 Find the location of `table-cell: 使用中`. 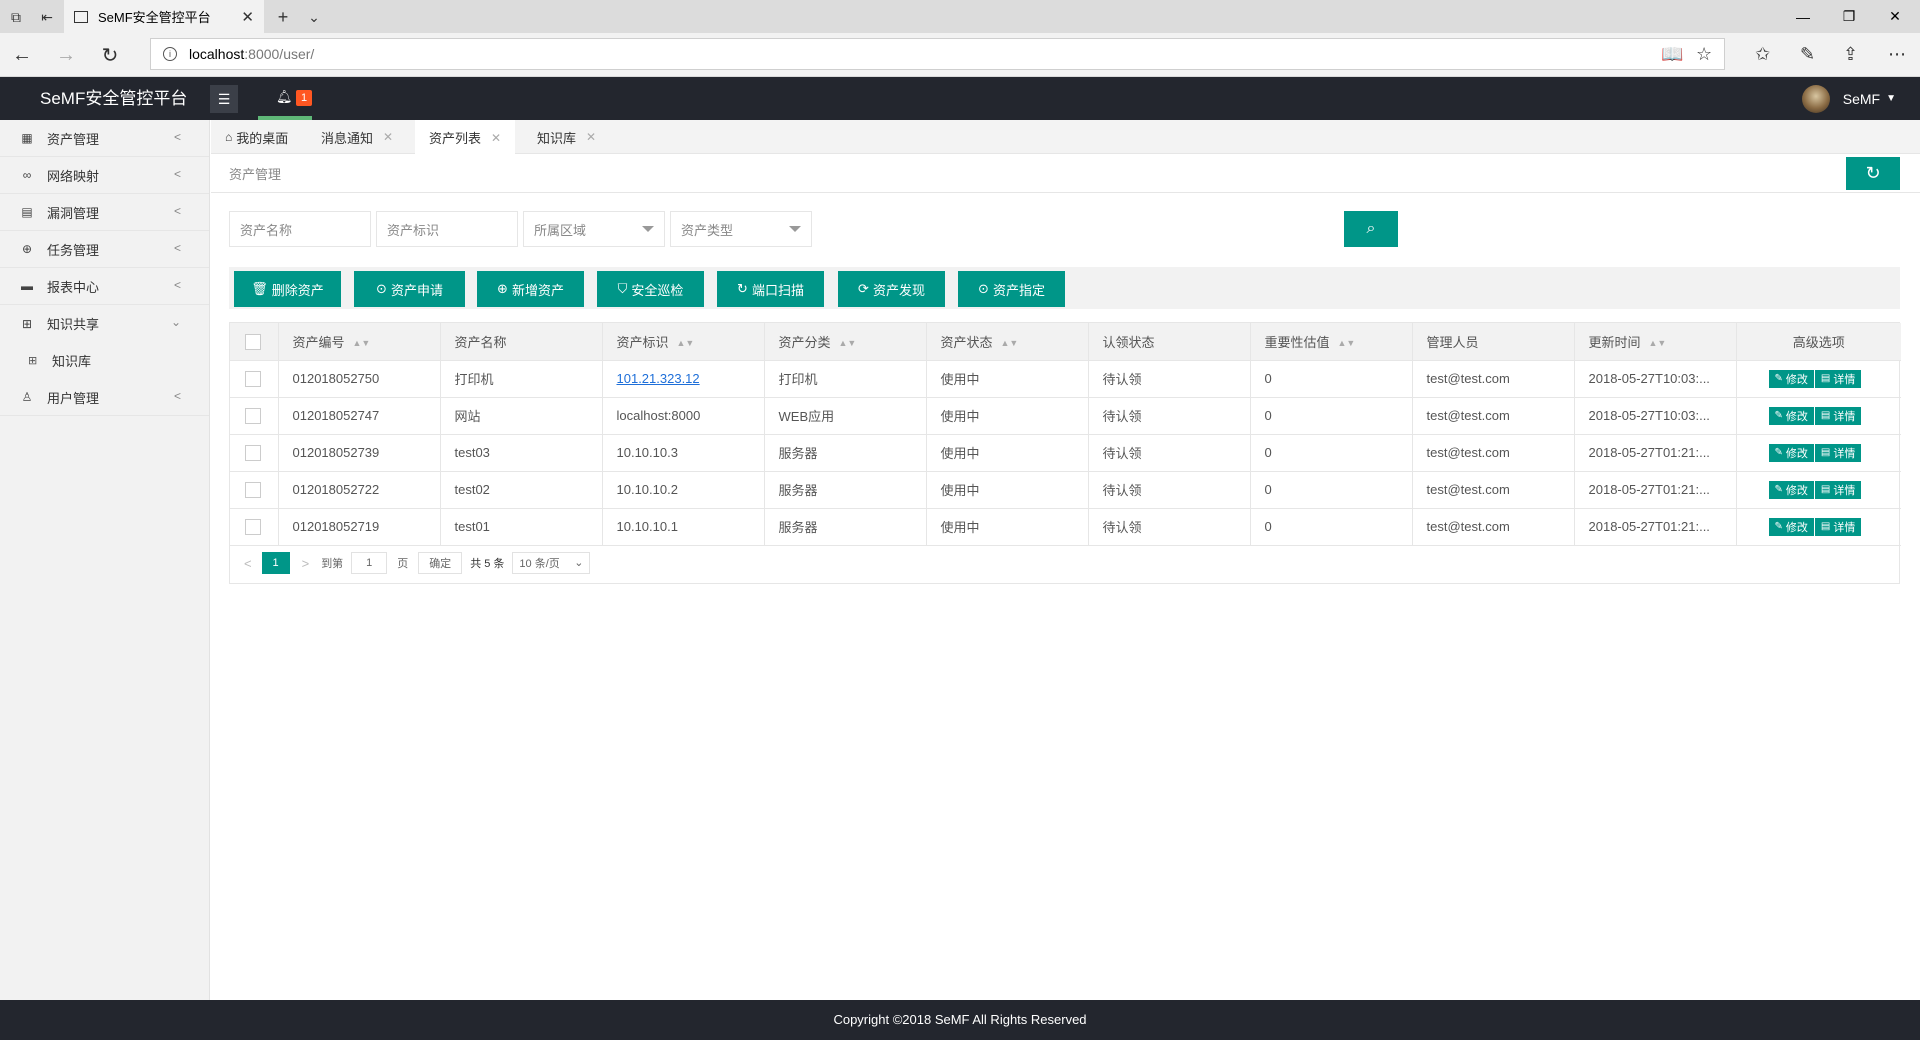

table-cell: 使用中 is located at coordinates (1007, 416).